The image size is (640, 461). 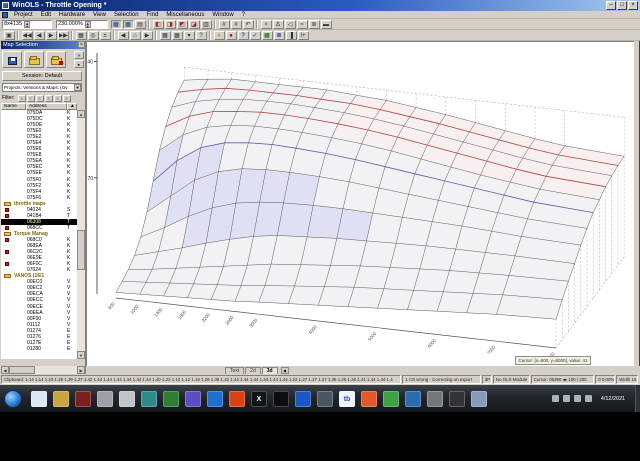 What do you see at coordinates (81, 355) in the screenshot?
I see `scroll-down-icon: ▼` at bounding box center [81, 355].